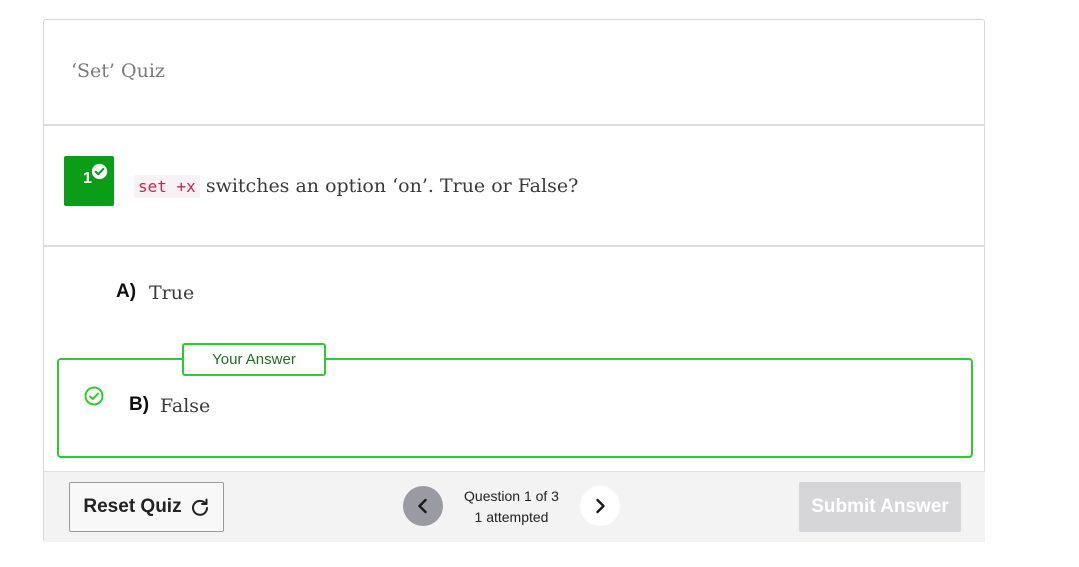  Describe the element at coordinates (185, 406) in the screenshot. I see `option-b-text: False` at that location.